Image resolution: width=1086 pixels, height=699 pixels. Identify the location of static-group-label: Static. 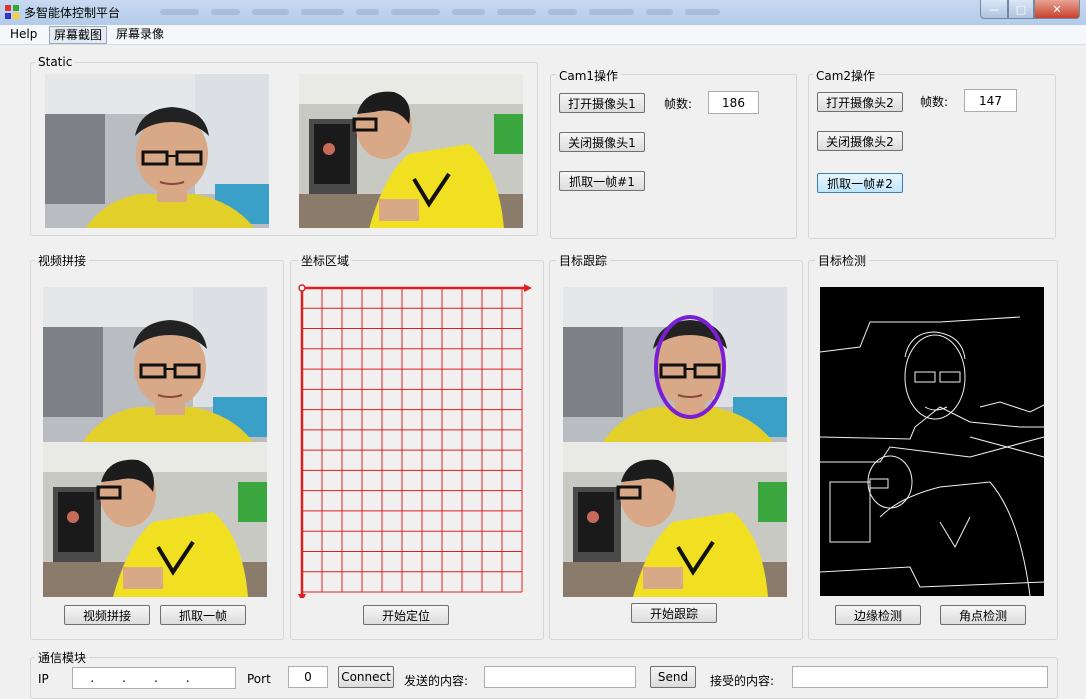
(55, 62).